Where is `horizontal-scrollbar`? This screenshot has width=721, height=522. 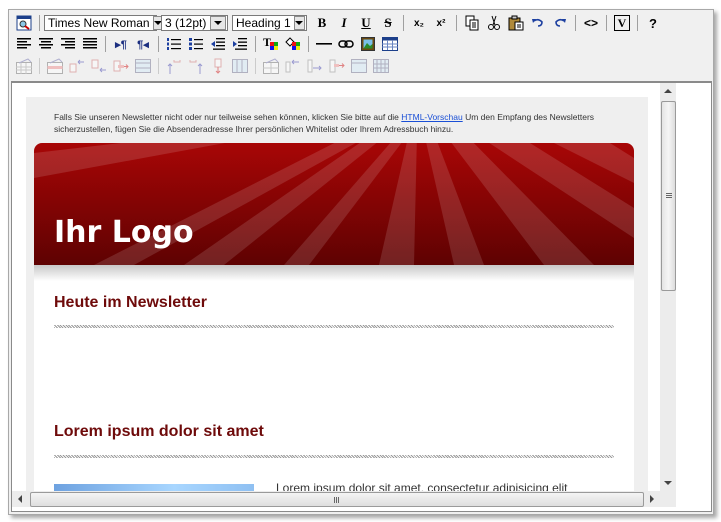 horizontal-scrollbar is located at coordinates (336, 499).